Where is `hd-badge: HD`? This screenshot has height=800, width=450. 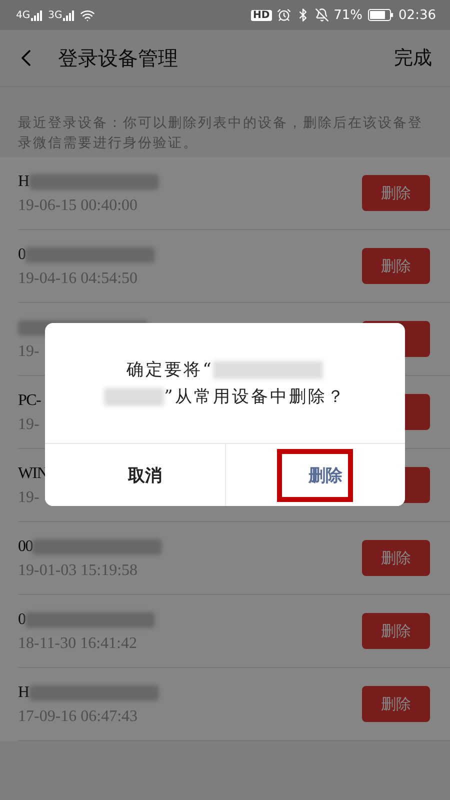
hd-badge: HD is located at coordinates (261, 15).